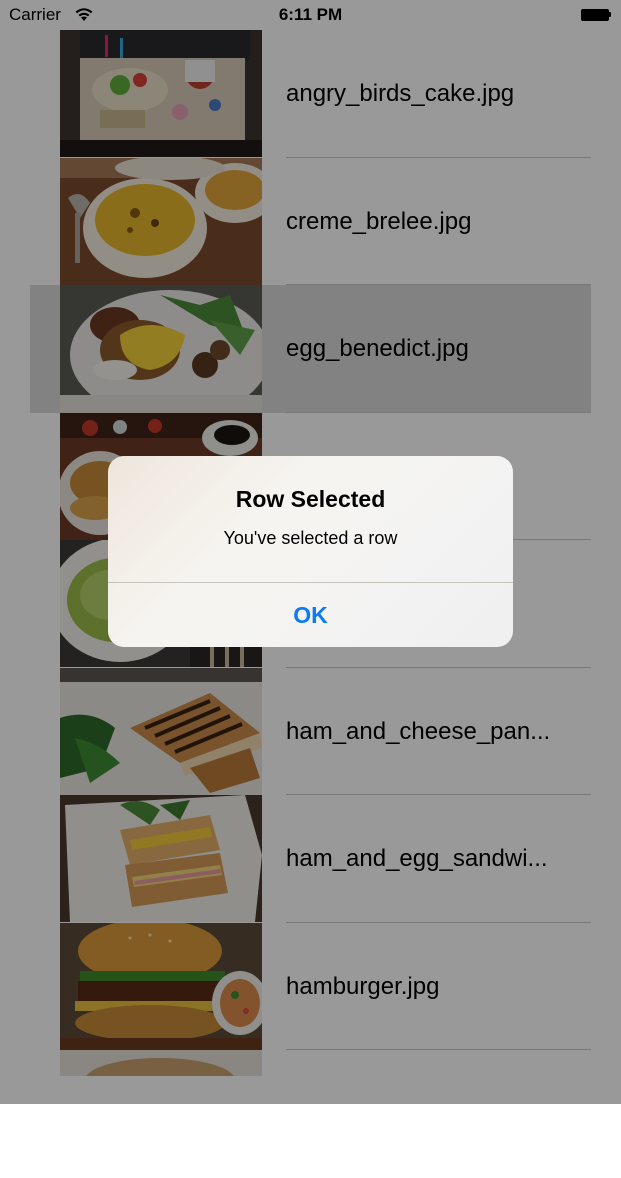  Describe the element at coordinates (310, 551) in the screenshot. I see `alert-dialog: Row Selected You've selected a row OK` at that location.